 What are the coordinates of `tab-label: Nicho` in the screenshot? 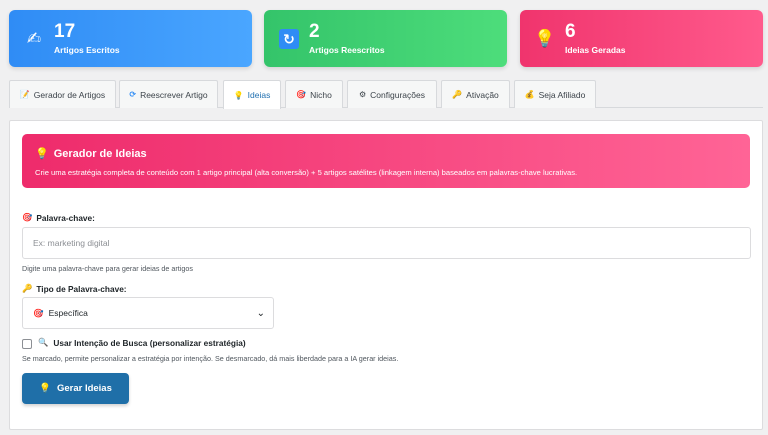 It's located at (321, 94).